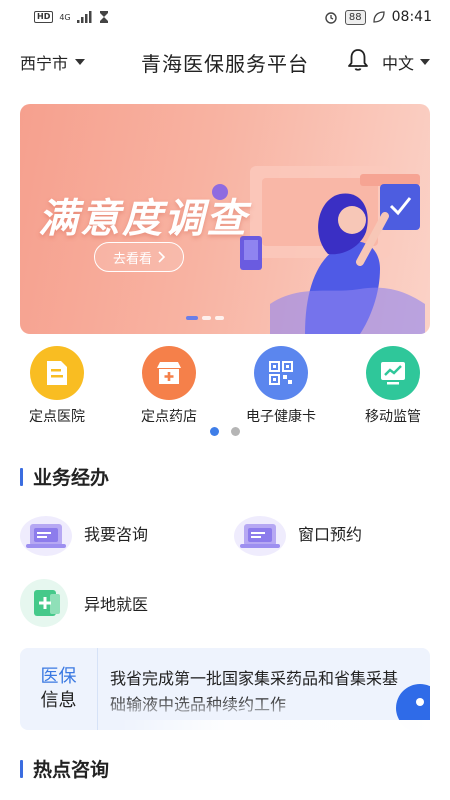 Image resolution: width=450 pixels, height=800 pixels. I want to click on quick-grid: 定点医院 定点药店 电子健康卡 移动监管, so click(225, 386).